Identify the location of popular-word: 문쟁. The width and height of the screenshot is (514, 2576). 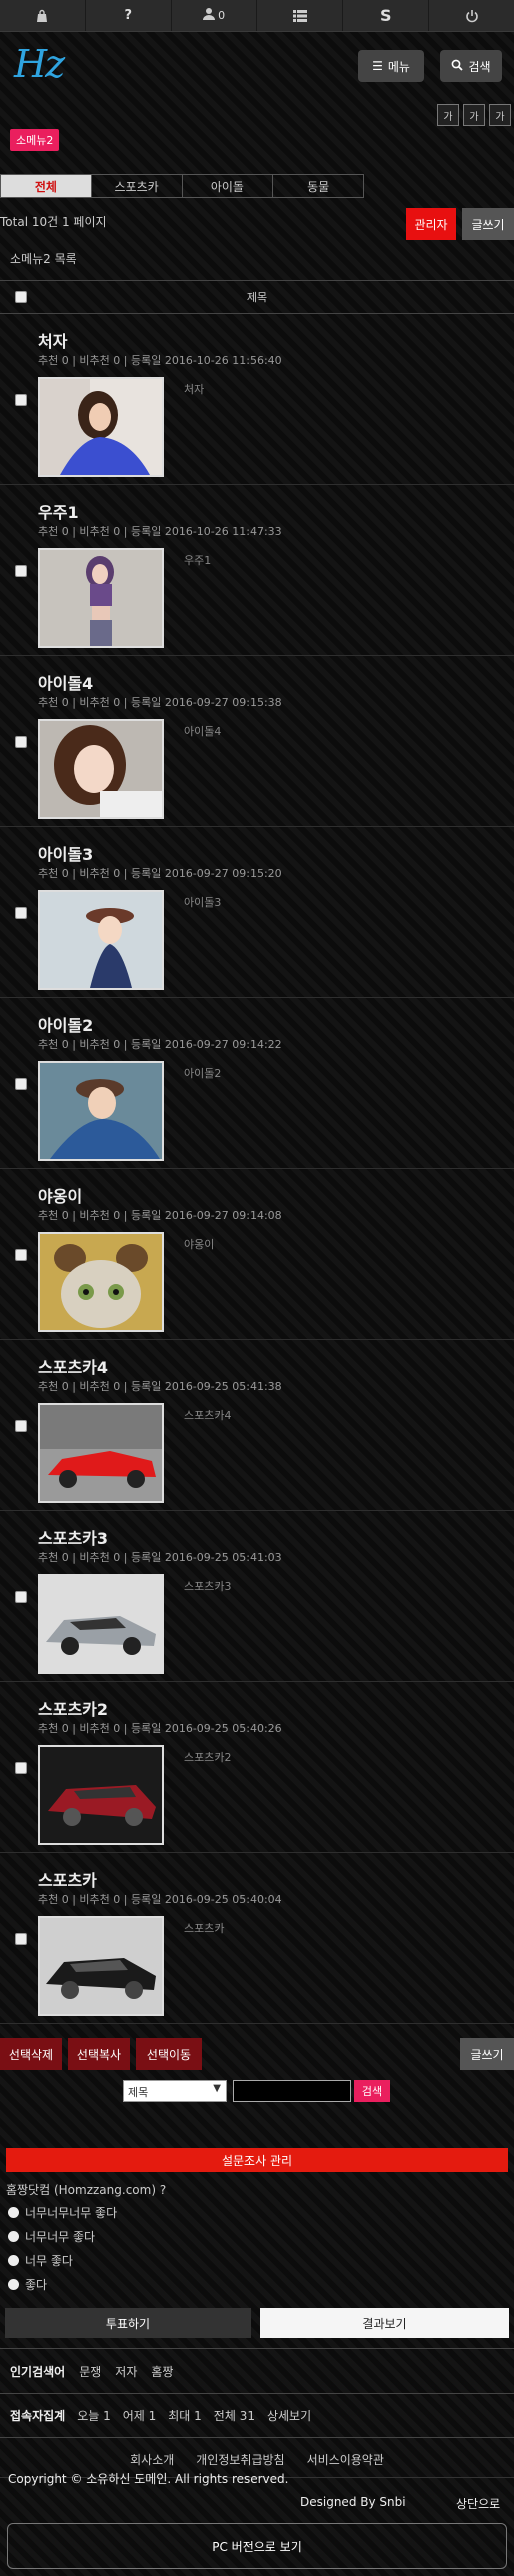
(90, 2371).